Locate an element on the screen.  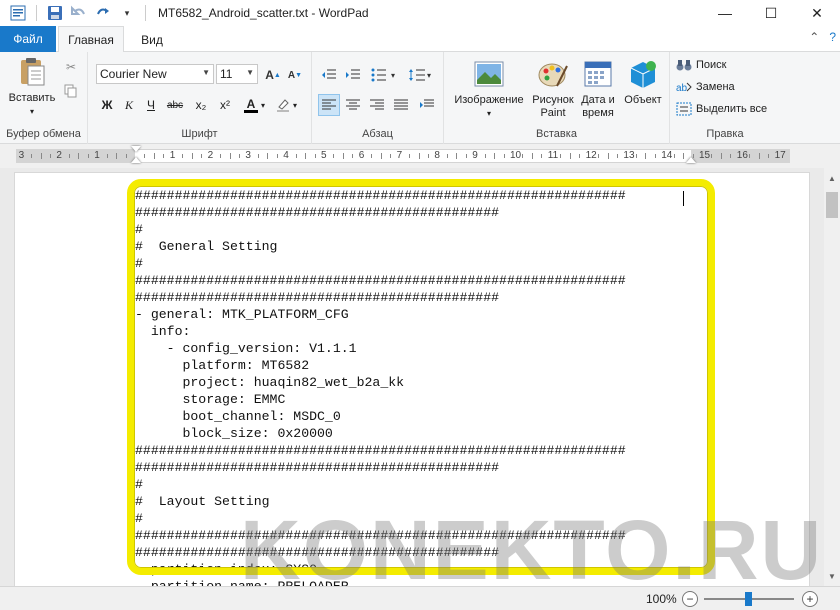
subscript-button: x₂ is located at coordinates (201, 105).